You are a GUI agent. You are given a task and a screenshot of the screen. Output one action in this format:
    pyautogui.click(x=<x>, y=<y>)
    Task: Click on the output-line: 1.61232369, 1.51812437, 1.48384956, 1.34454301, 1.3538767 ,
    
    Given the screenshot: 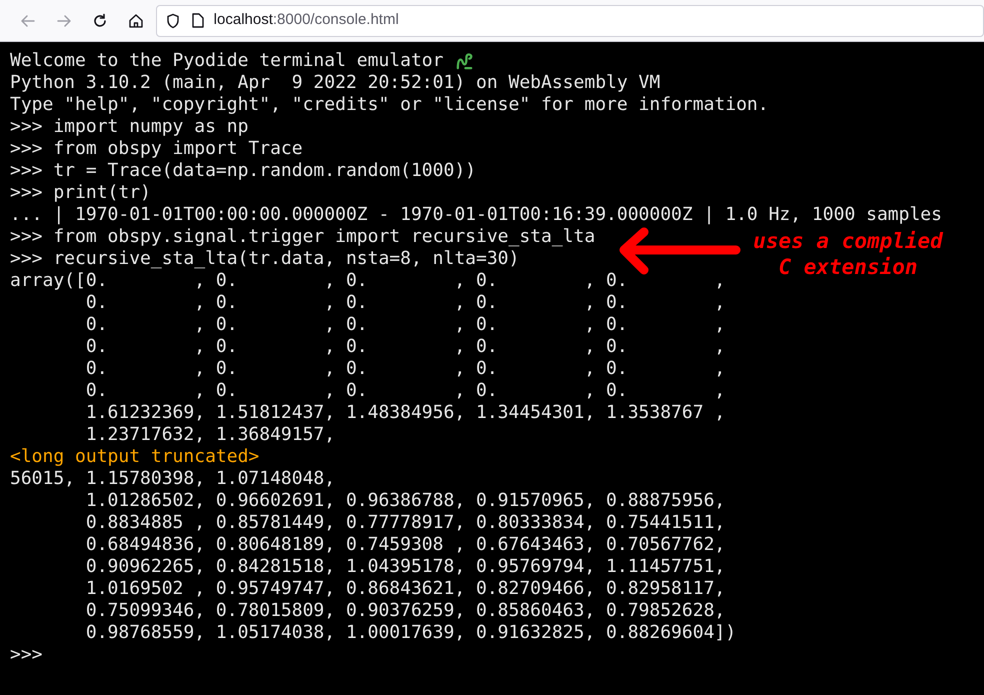 What is the action you would take?
    pyautogui.click(x=405, y=413)
    